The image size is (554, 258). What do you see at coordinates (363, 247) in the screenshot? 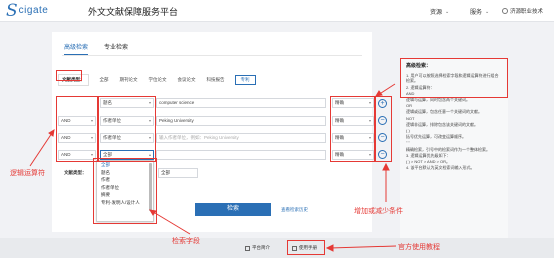
I see `arrow-manual` at bounding box center [363, 247].